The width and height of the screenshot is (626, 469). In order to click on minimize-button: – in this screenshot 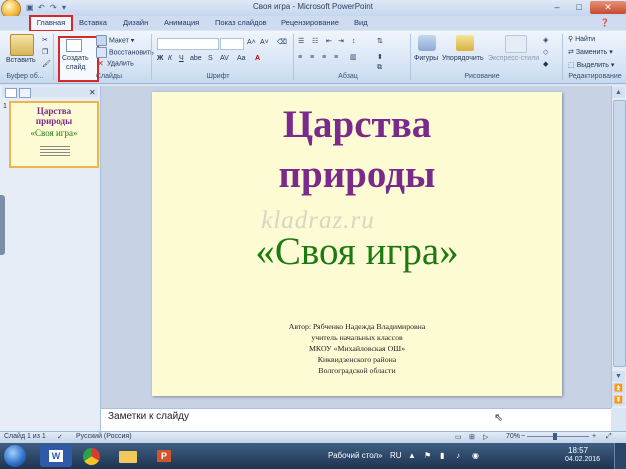, I will do `click(557, 7)`.